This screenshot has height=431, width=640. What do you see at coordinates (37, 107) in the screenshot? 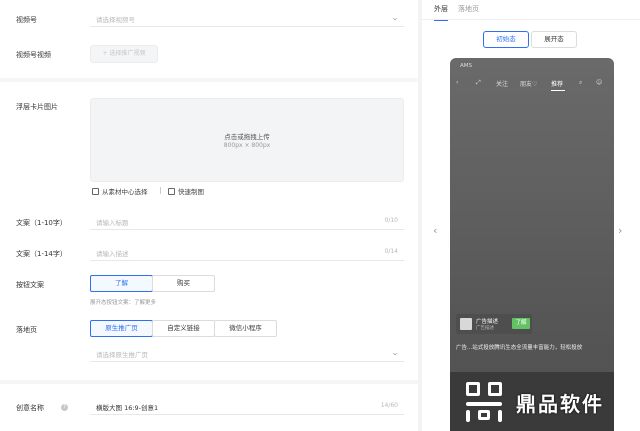
I see `floating-card-image-label: 浮层卡片图片` at bounding box center [37, 107].